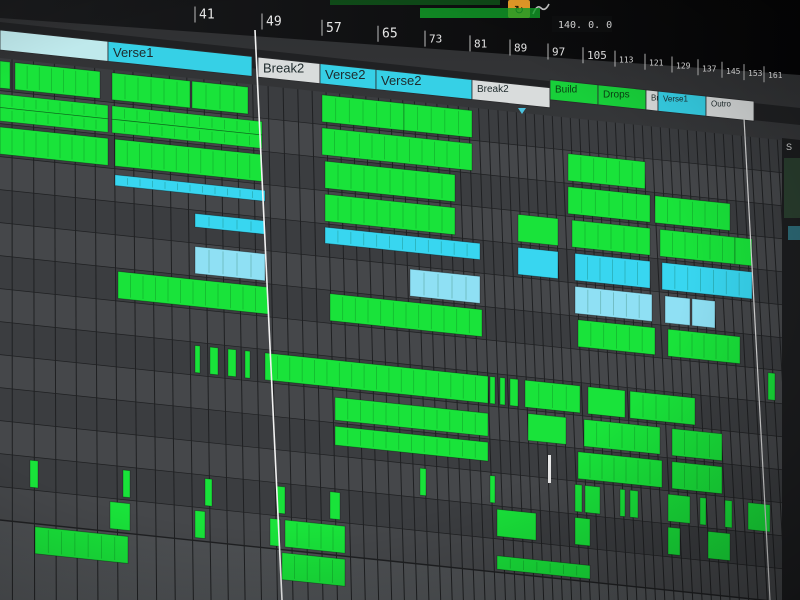 This screenshot has height=600, width=800. Describe the element at coordinates (585, 25) in the screenshot. I see `tempo-value: 140. 0. 0` at that location.